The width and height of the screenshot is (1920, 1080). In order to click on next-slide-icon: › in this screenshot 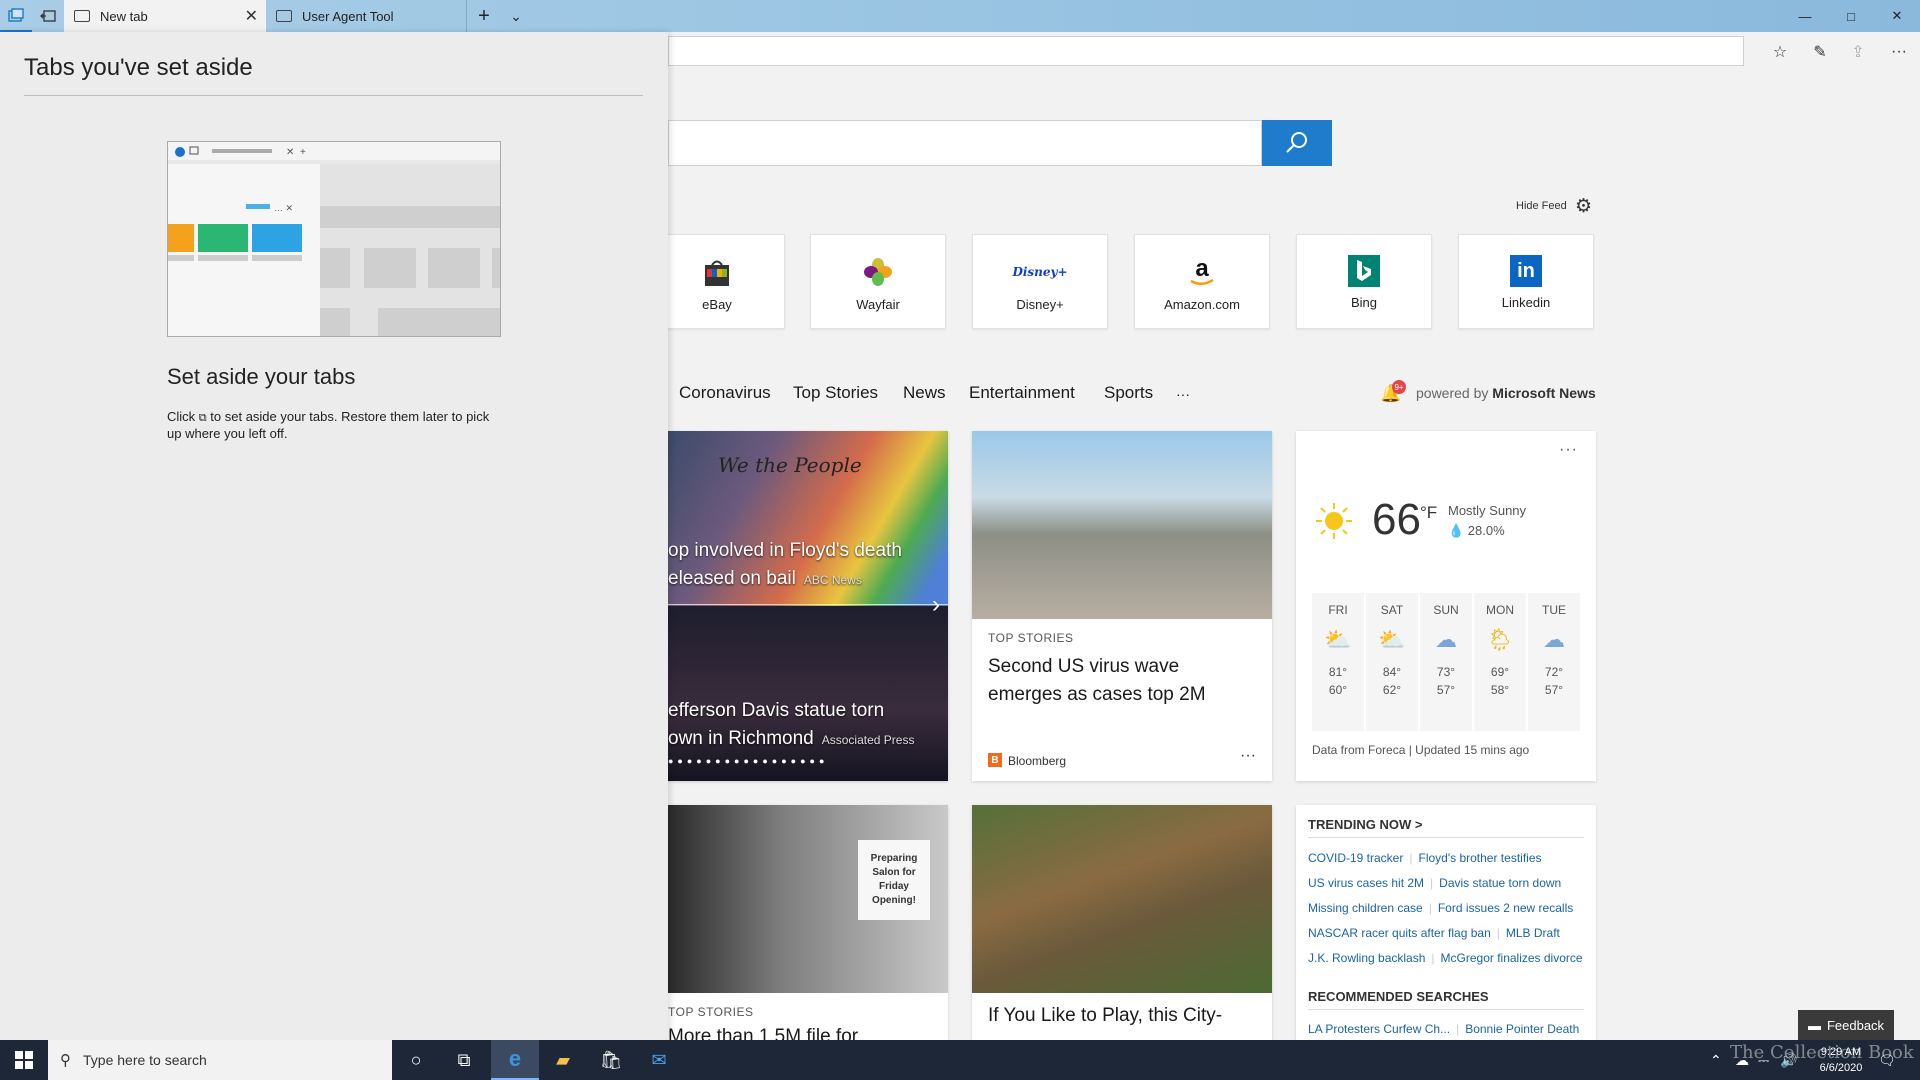, I will do `click(936, 605)`.